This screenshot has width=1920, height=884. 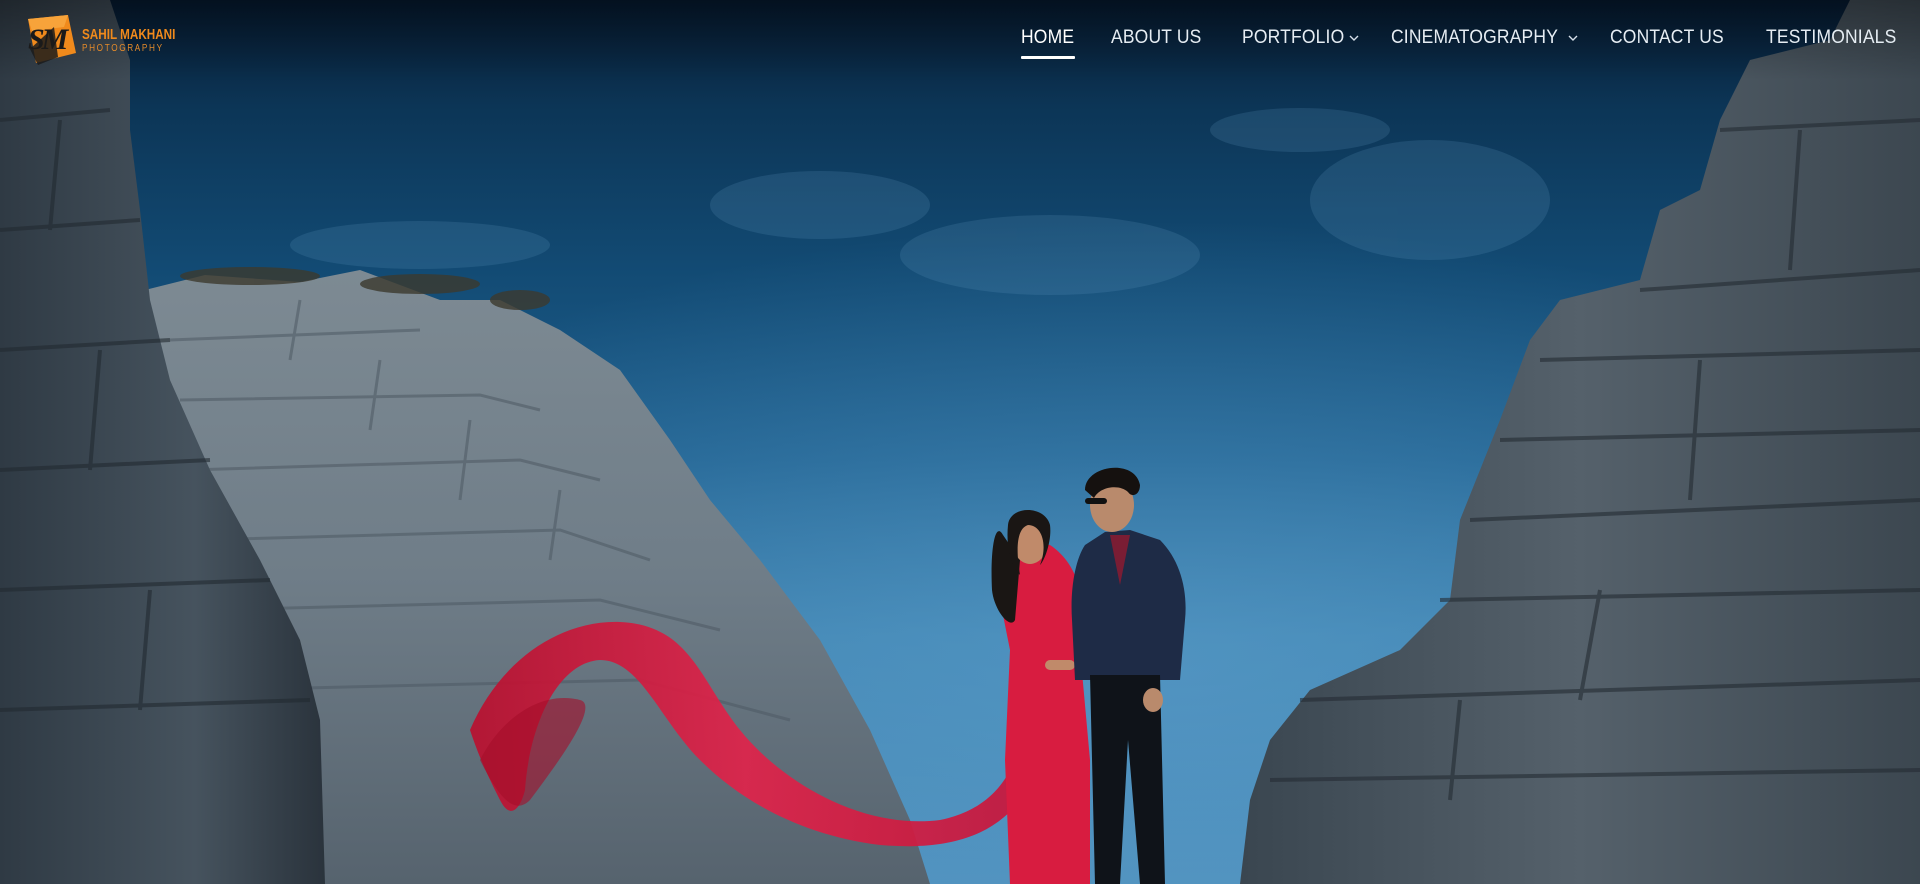 I want to click on nav-item-contact-us: CONTACT US, so click(x=1672, y=40).